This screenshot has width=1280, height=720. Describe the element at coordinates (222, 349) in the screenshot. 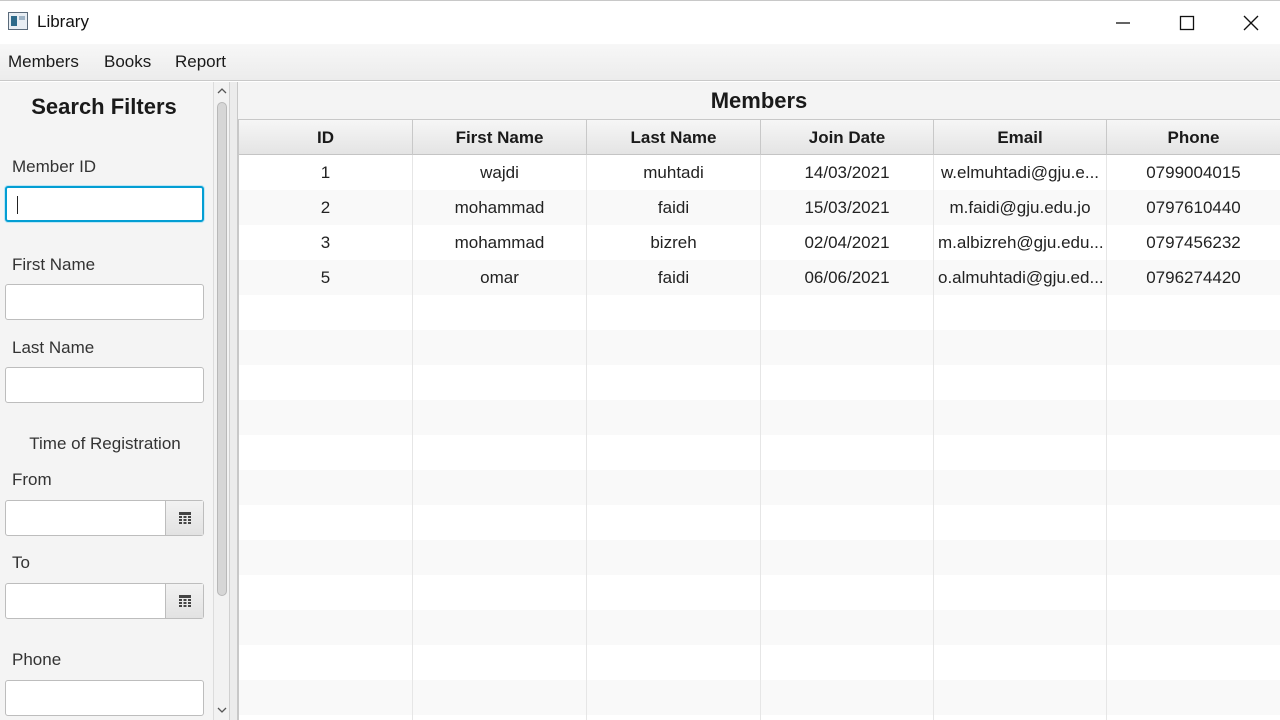

I see `scrollbar-thumb` at that location.